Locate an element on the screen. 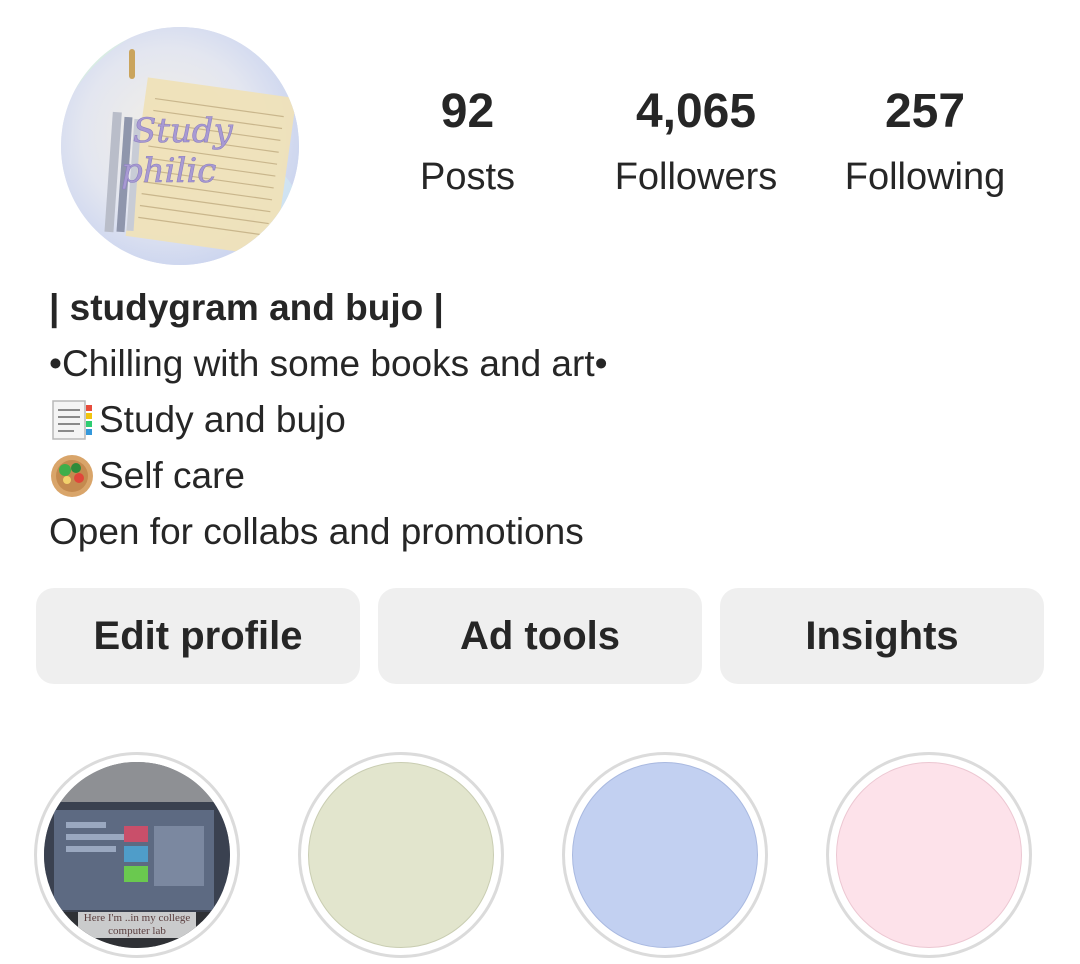 The image size is (1080, 964). bio-line-4-text: Open for collabs and promotions is located at coordinates (316, 531).